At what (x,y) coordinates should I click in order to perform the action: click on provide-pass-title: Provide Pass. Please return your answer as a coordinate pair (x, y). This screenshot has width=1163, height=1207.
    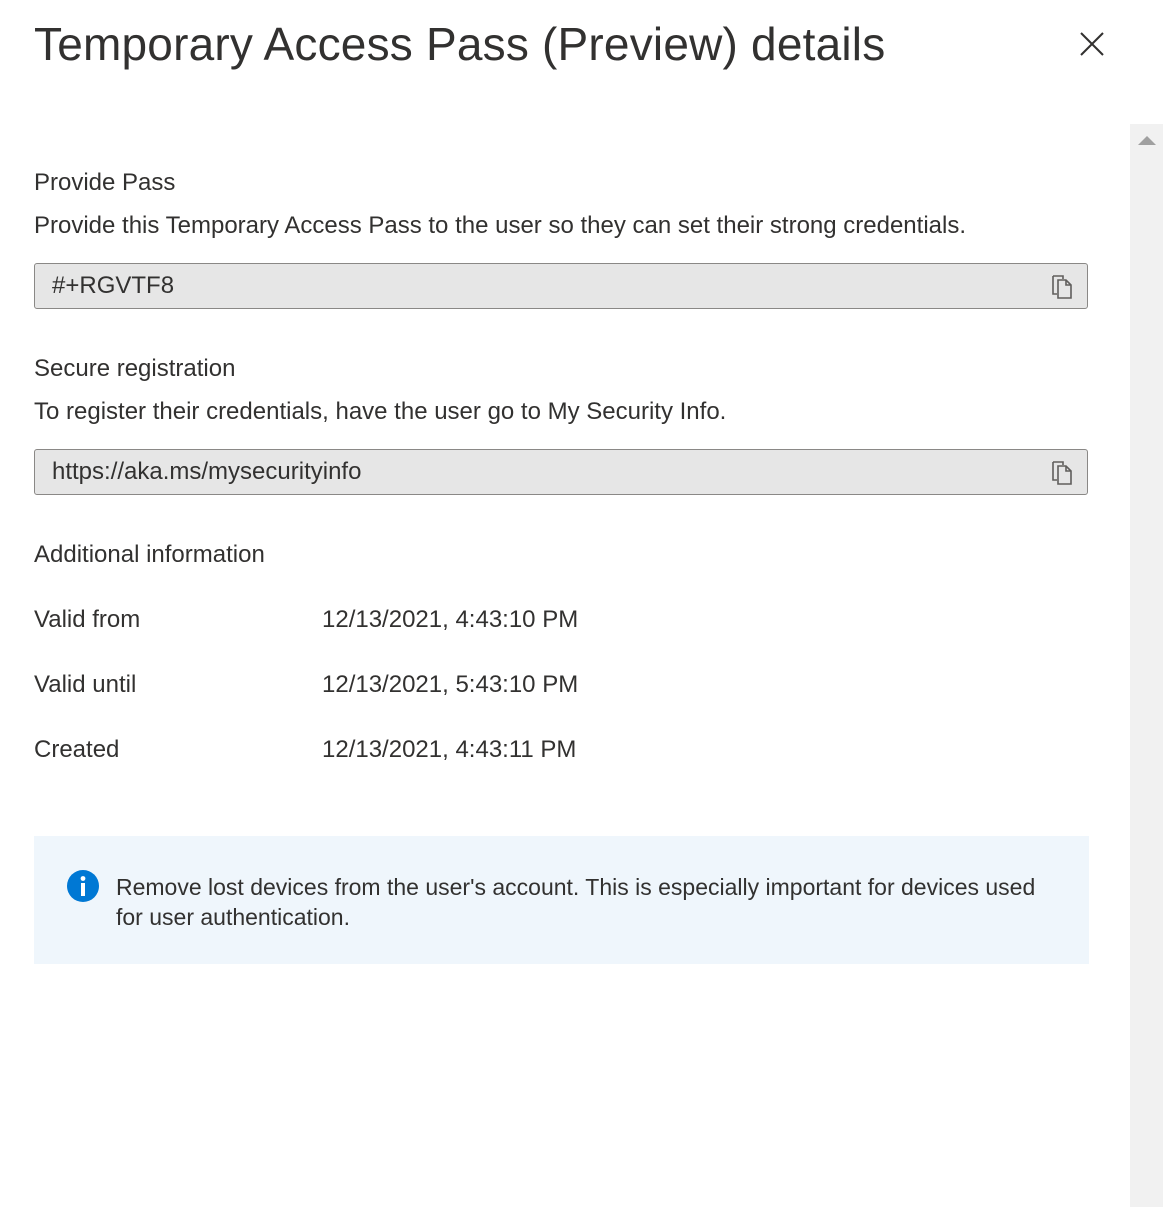
    Looking at the image, I should click on (105, 182).